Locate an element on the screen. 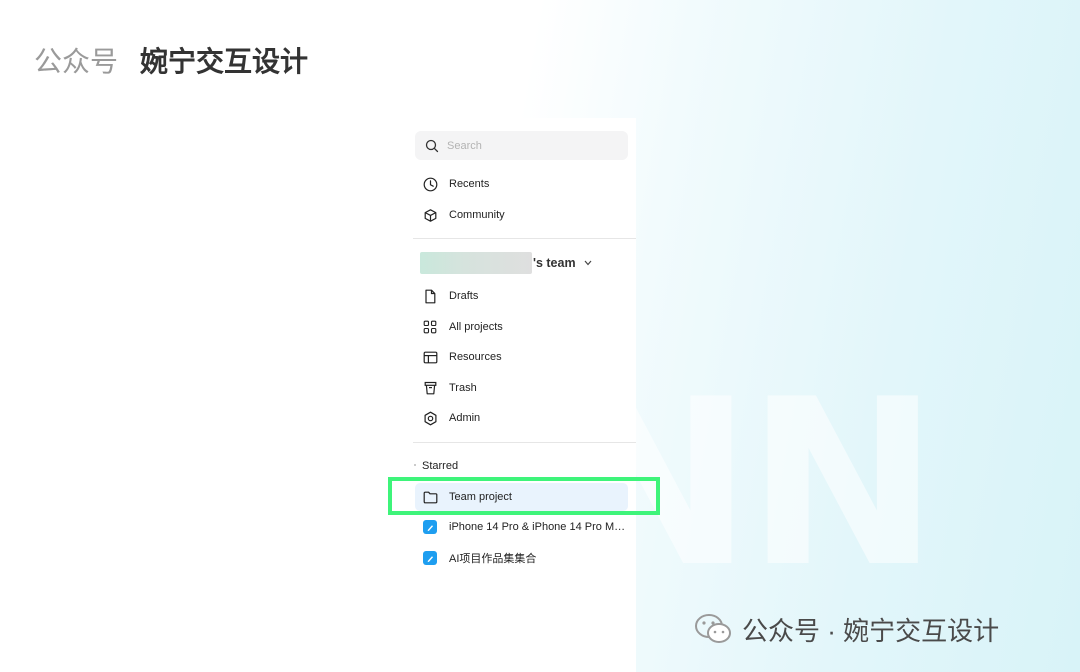 This screenshot has height=672, width=1080. file-icon is located at coordinates (430, 296).